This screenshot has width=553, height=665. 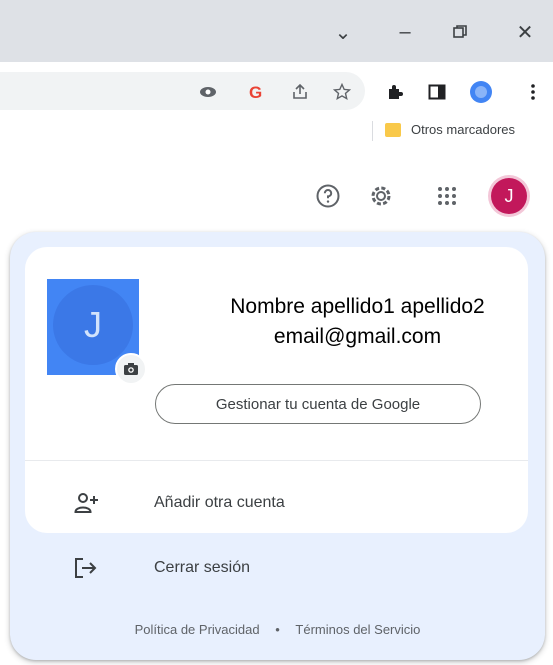 What do you see at coordinates (276, 31) in the screenshot?
I see `browser-title-bar: ⌄ – ✕` at bounding box center [276, 31].